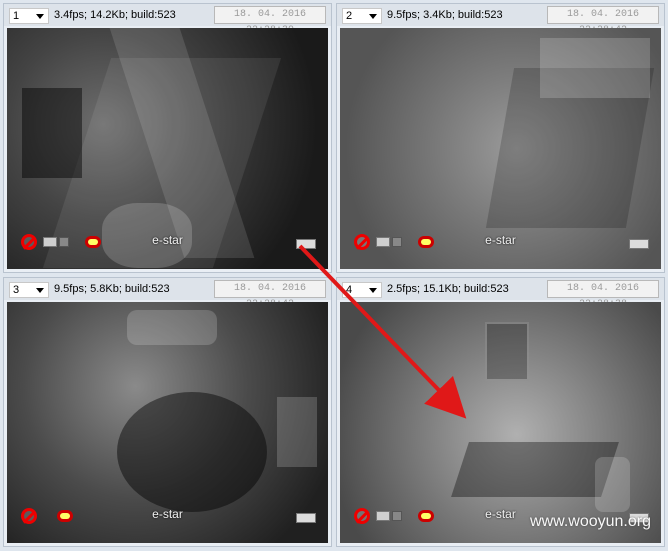  I want to click on stream-stats: 9.5fps; 5.8Kb; build:523, so click(112, 289).